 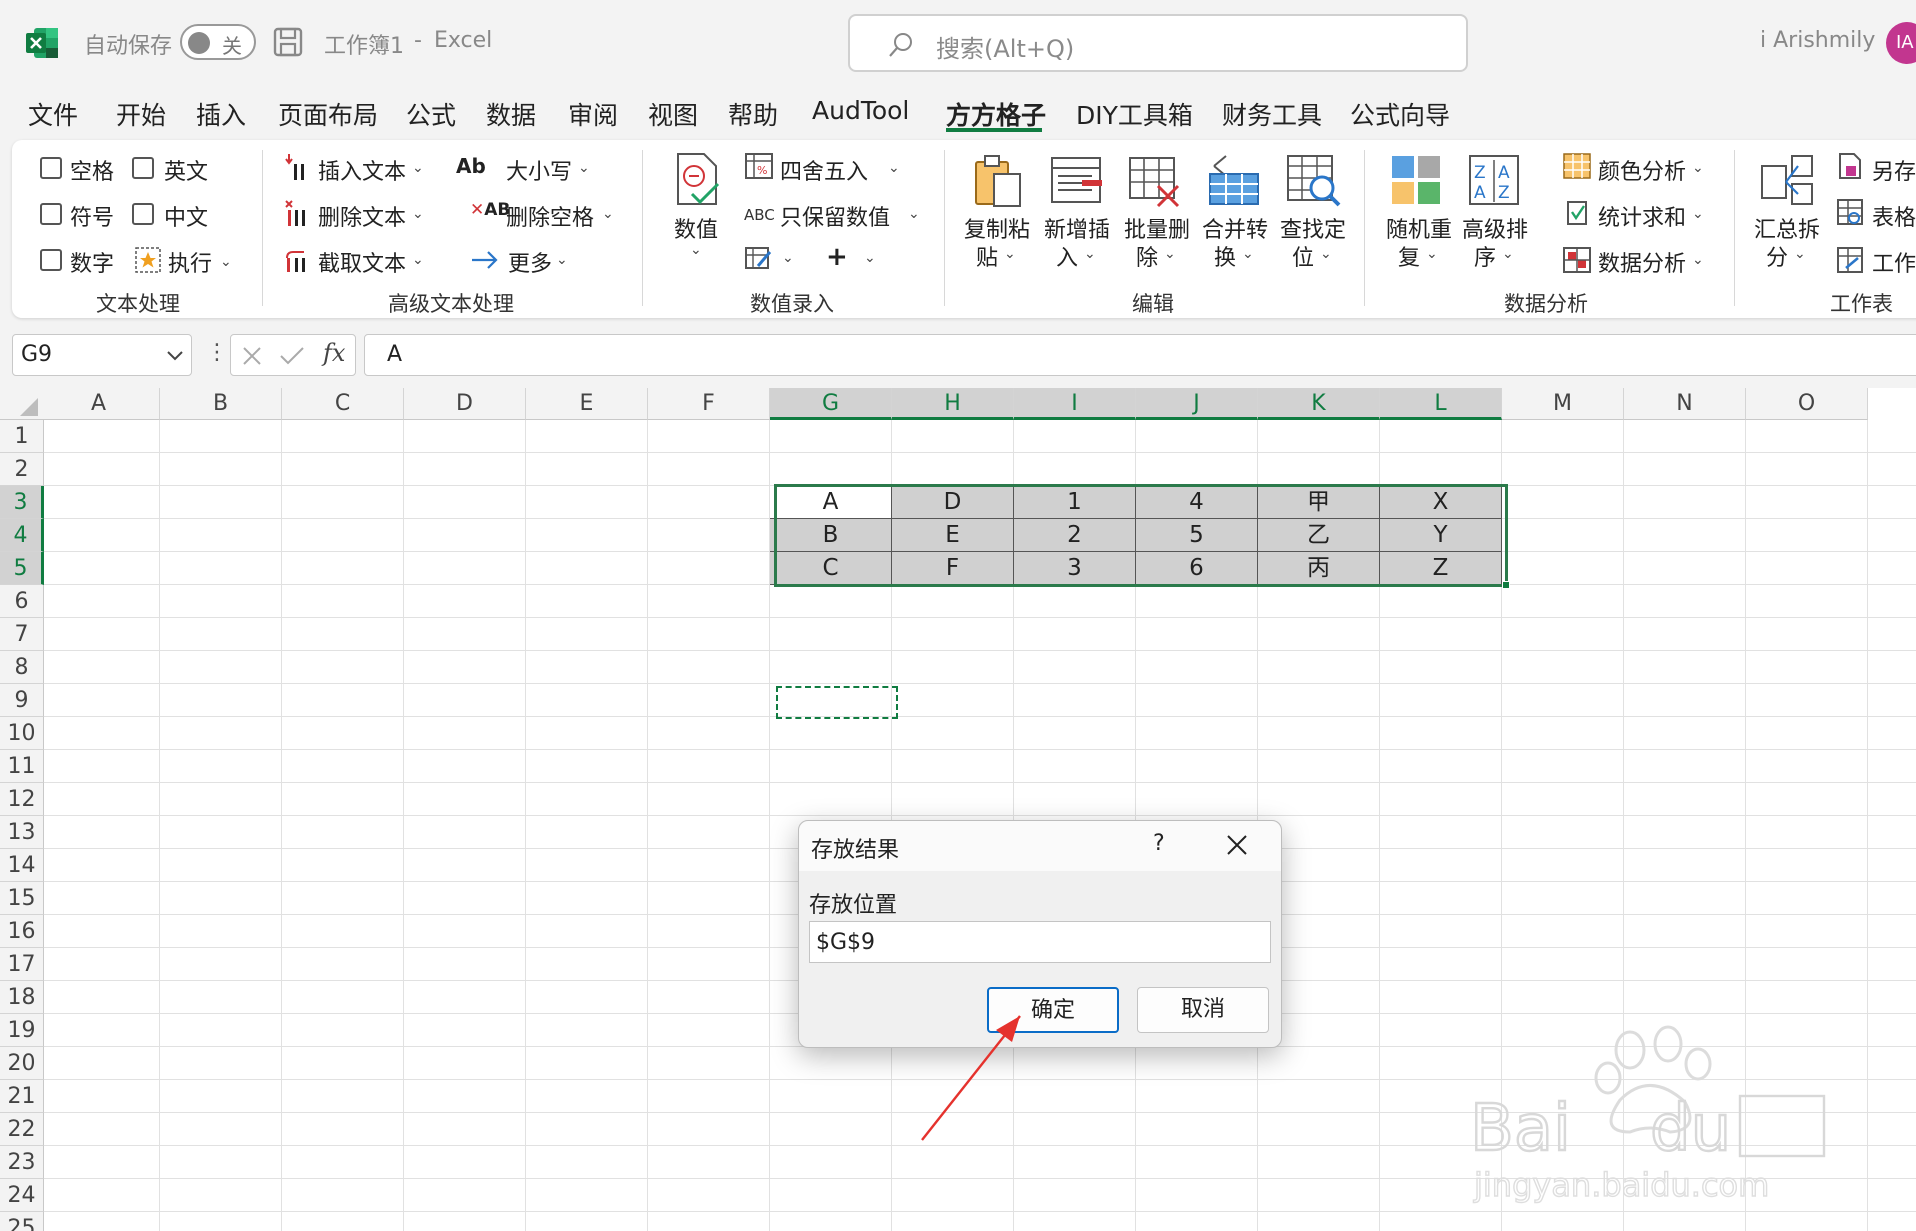 What do you see at coordinates (1642, 216) in the screenshot?
I see `stat-sum-button: 统计求和` at bounding box center [1642, 216].